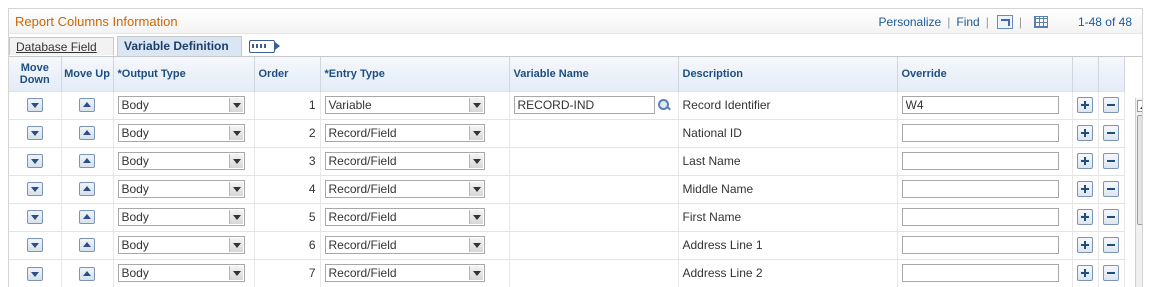 This screenshot has width=1160, height=287. I want to click on variable-name-input, so click(584, 105).